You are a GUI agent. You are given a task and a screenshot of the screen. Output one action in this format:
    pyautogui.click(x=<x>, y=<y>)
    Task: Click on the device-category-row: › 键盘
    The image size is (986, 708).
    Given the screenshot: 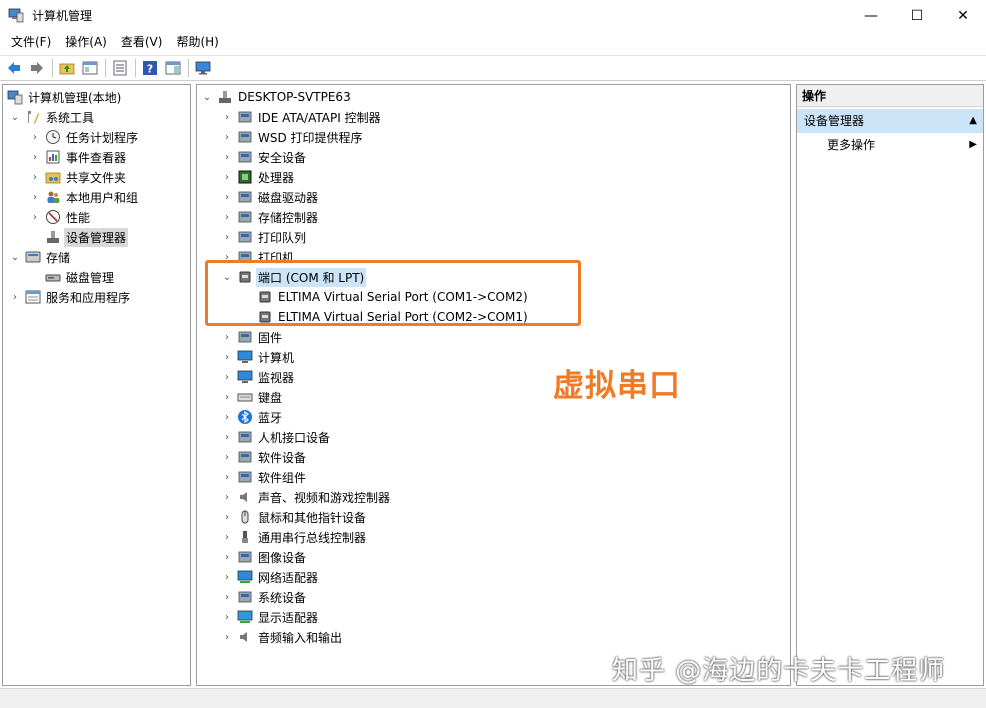 What is the action you would take?
    pyautogui.click(x=252, y=397)
    